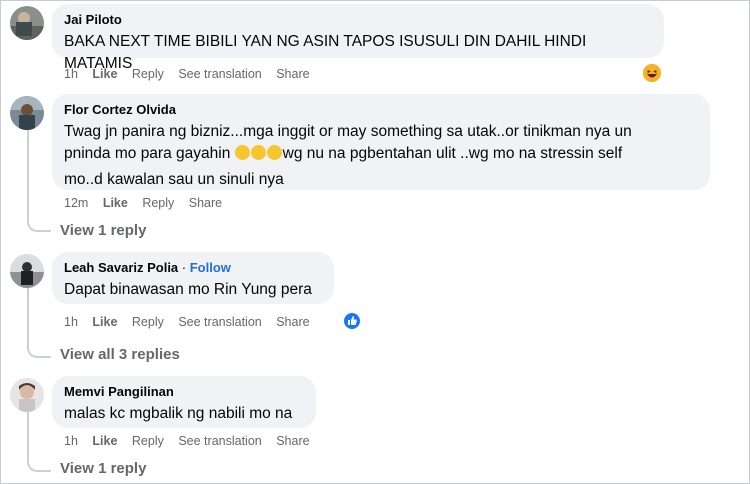 Image resolution: width=750 pixels, height=484 pixels. Describe the element at coordinates (358, 20) in the screenshot. I see `comment-author: Jai Piloto` at that location.